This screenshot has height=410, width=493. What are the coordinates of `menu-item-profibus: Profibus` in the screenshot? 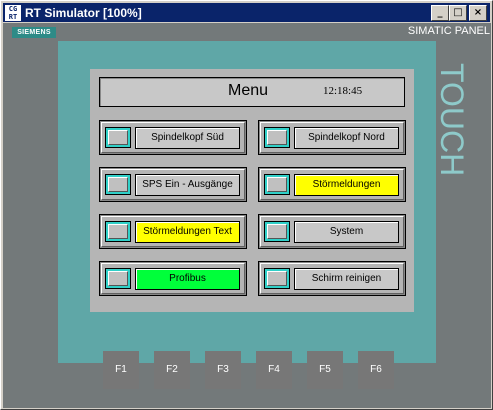 It's located at (173, 278).